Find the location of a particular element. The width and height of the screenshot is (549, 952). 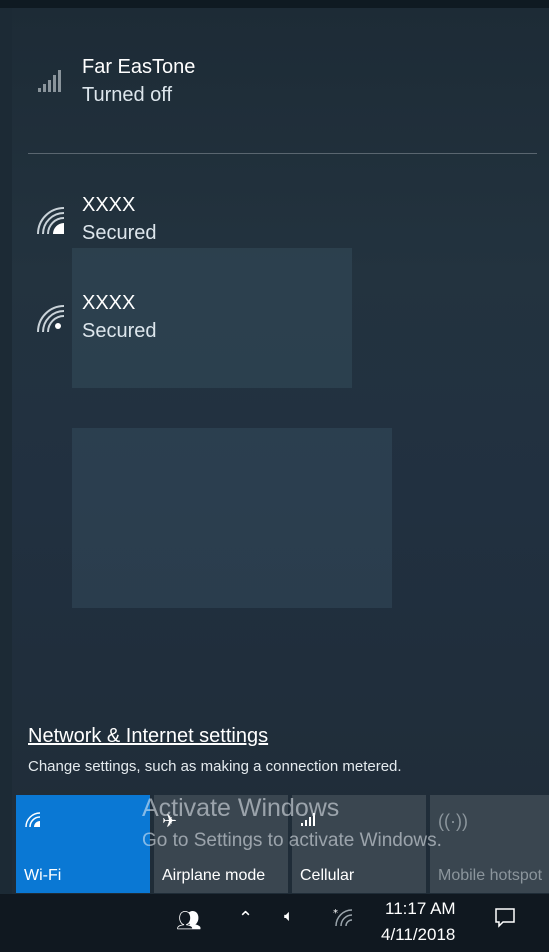

wifi-icon: * is located at coordinates (344, 919).